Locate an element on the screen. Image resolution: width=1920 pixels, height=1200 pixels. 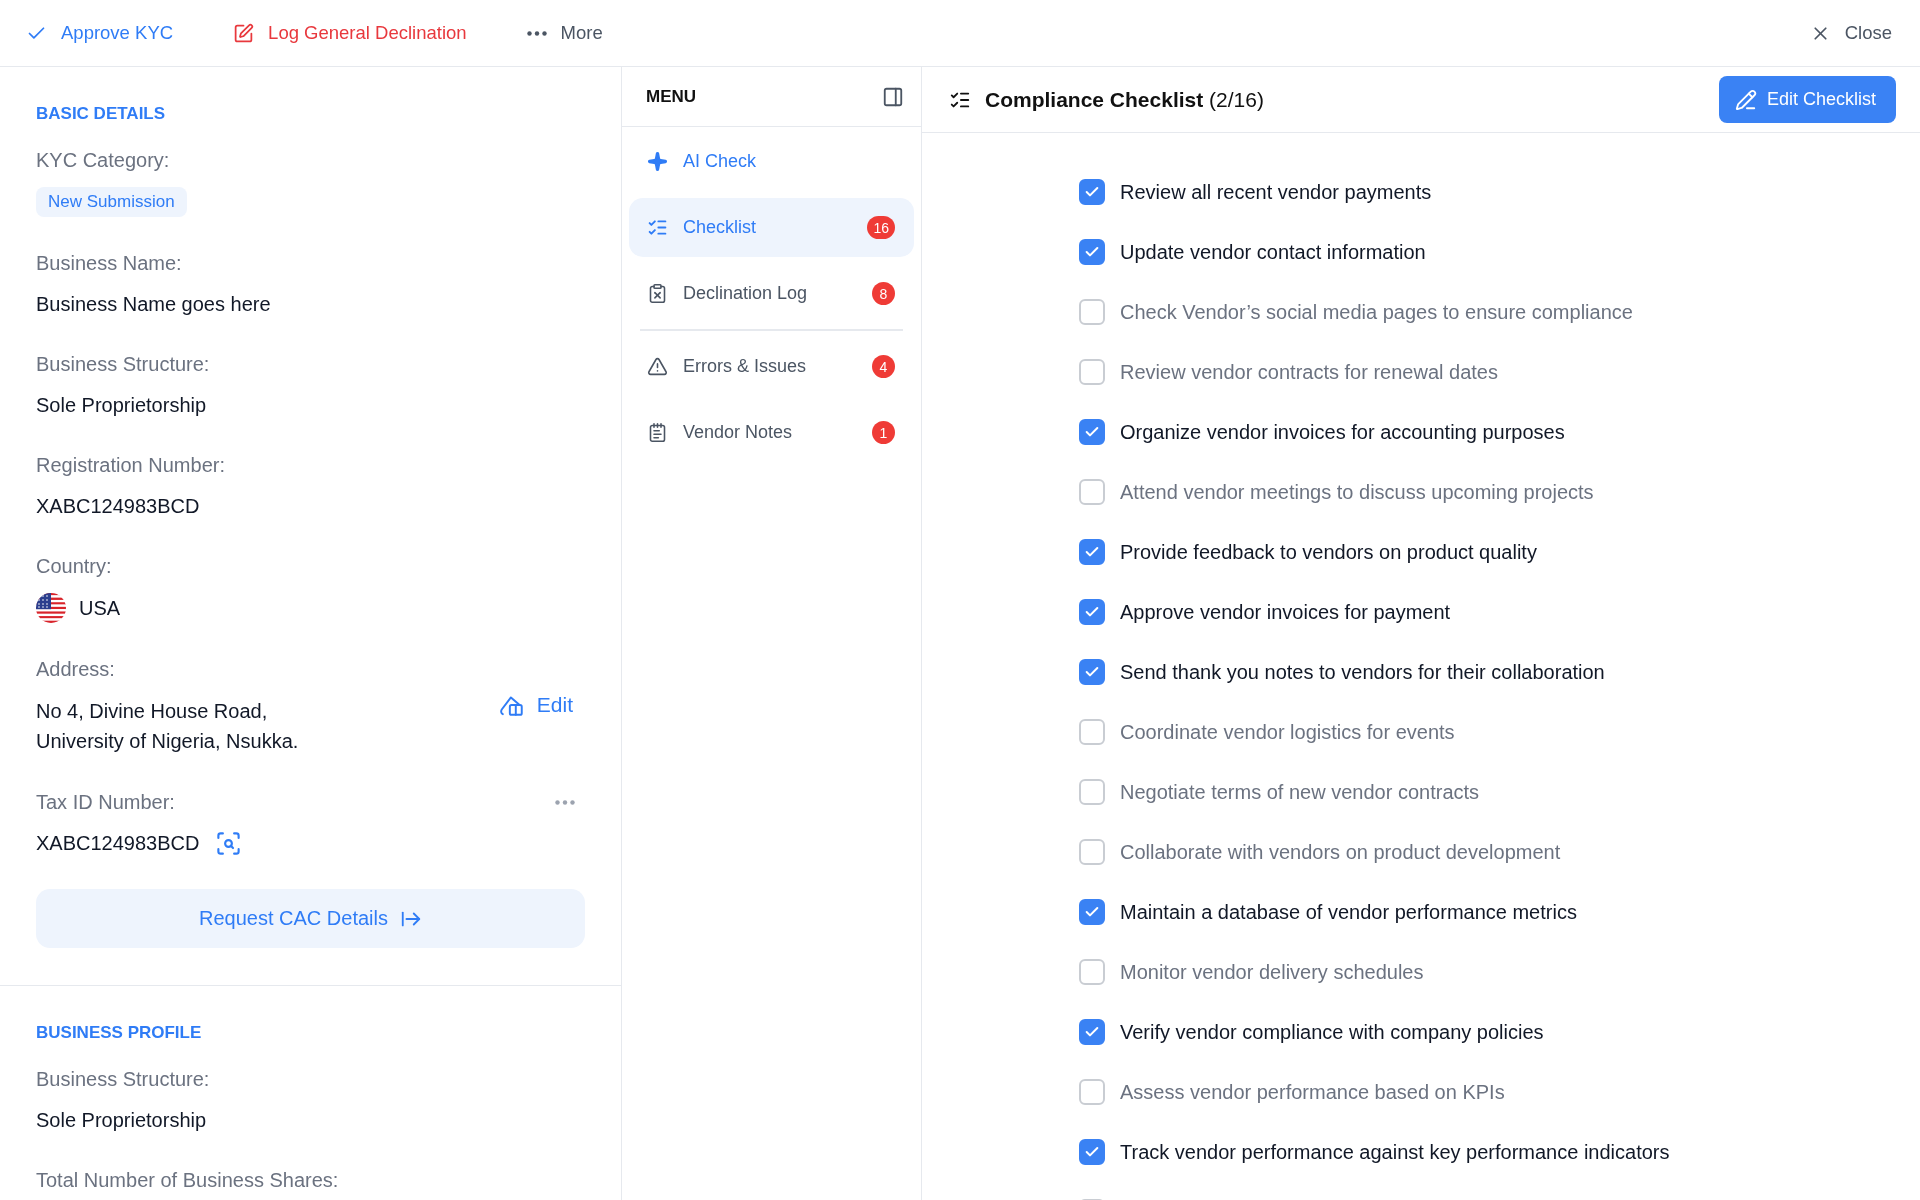
ellipsis-icon is located at coordinates (536, 33).